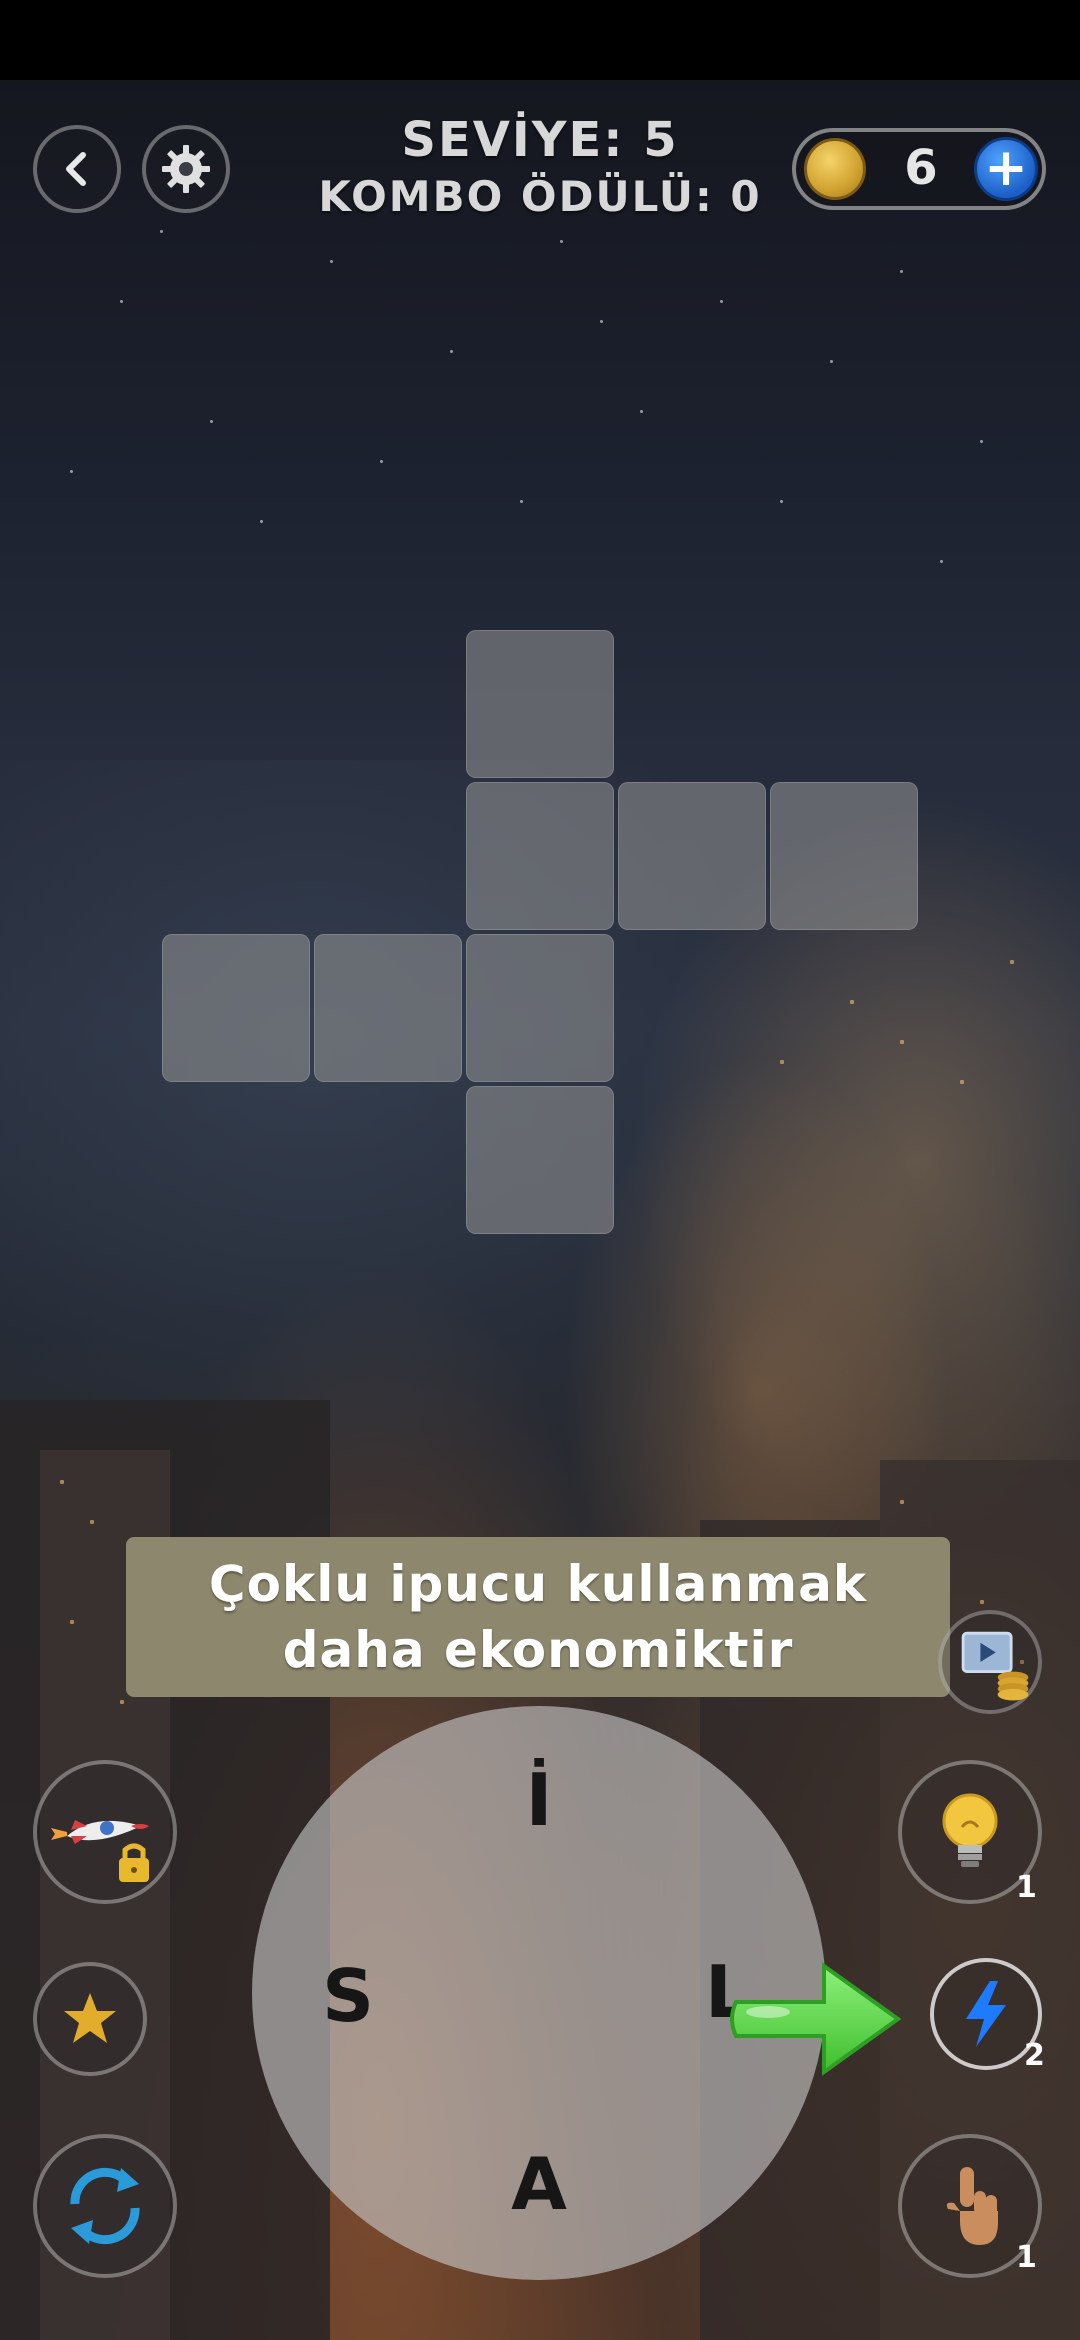  What do you see at coordinates (995, 1666) in the screenshot?
I see `video-coin-icon` at bounding box center [995, 1666].